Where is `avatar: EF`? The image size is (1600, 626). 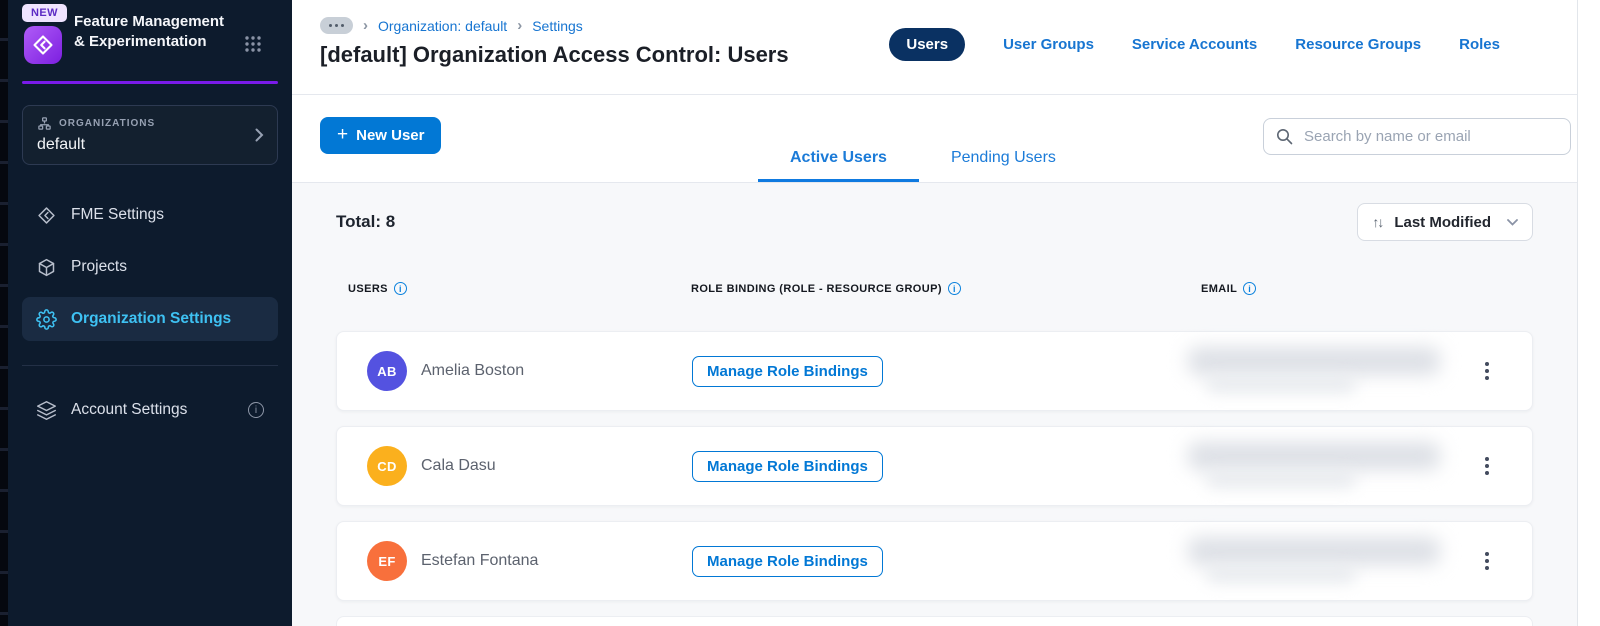 avatar: EF is located at coordinates (387, 561).